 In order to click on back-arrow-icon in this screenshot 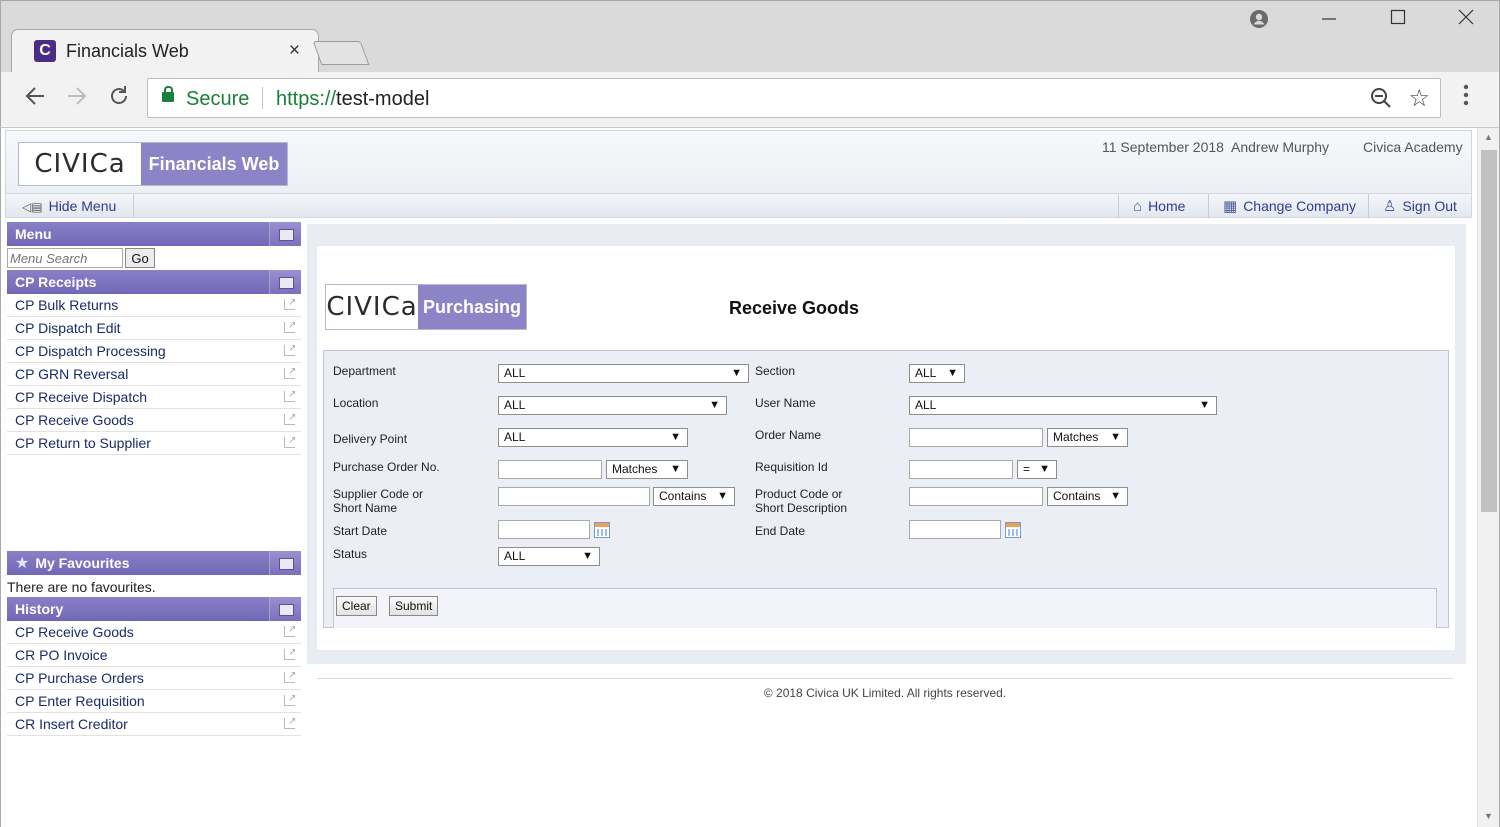, I will do `click(35, 98)`.